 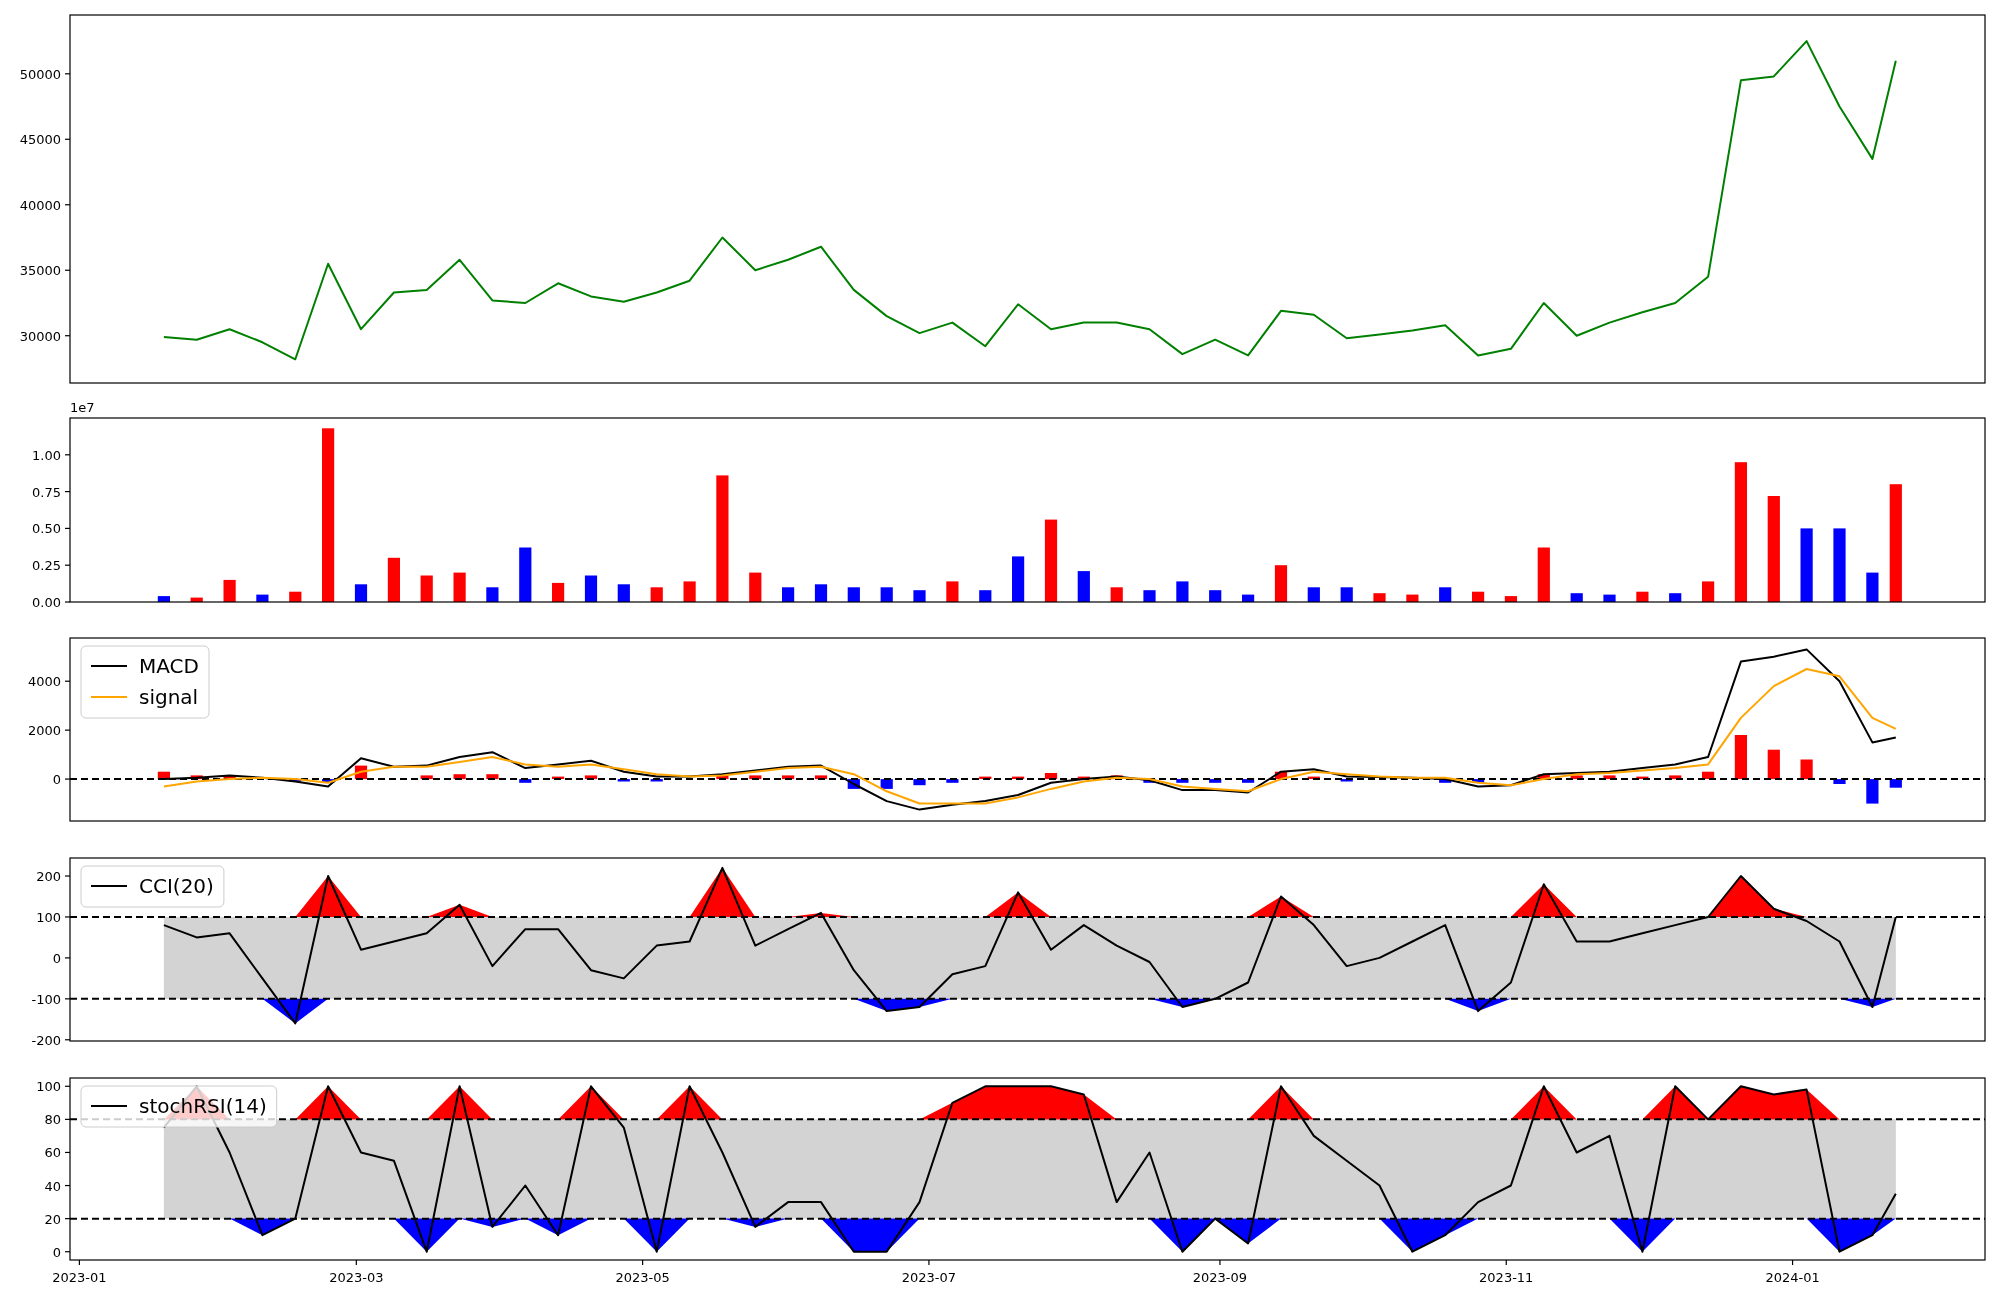 I want to click on legend-label: CCI(20), so click(x=176, y=886).